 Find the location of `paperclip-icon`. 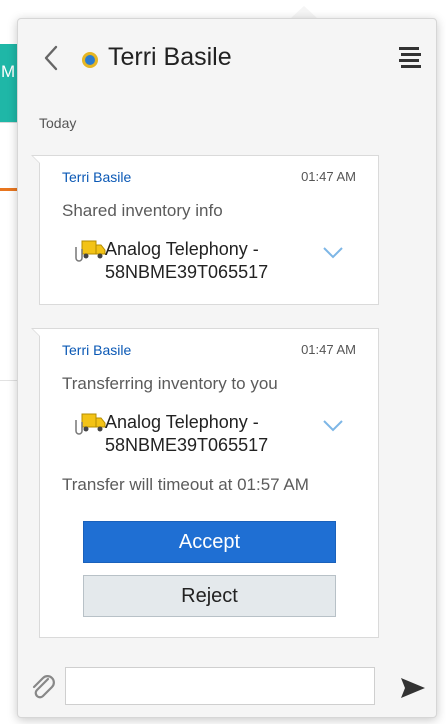

paperclip-icon is located at coordinates (42, 686).